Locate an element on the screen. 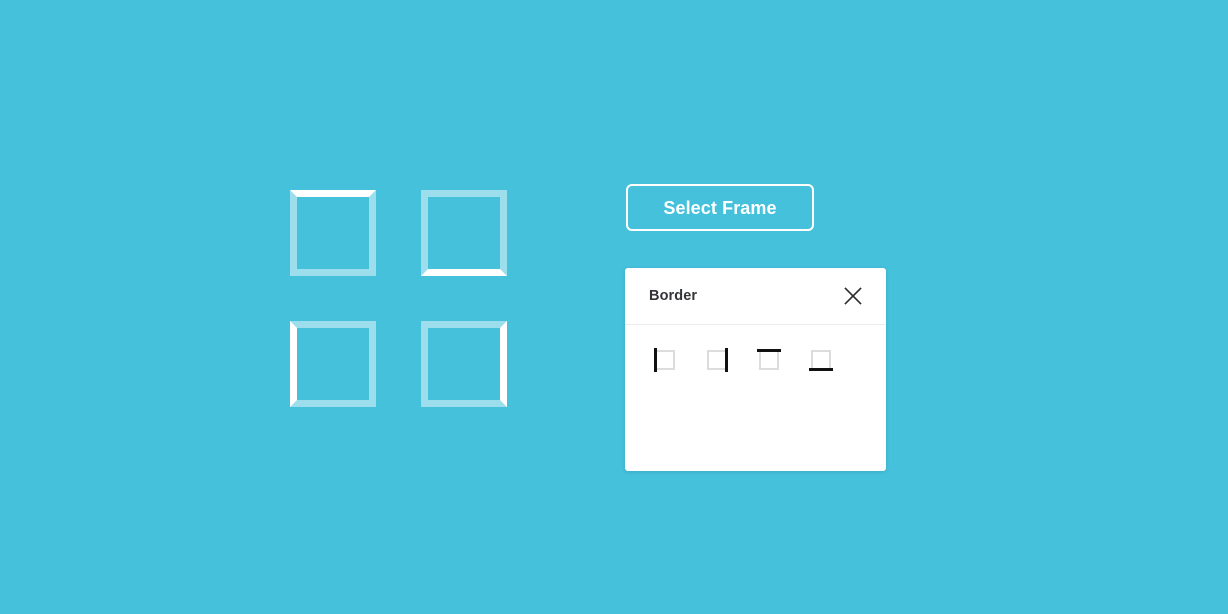 The image size is (1228, 614). border-panel: Border is located at coordinates (755, 369).